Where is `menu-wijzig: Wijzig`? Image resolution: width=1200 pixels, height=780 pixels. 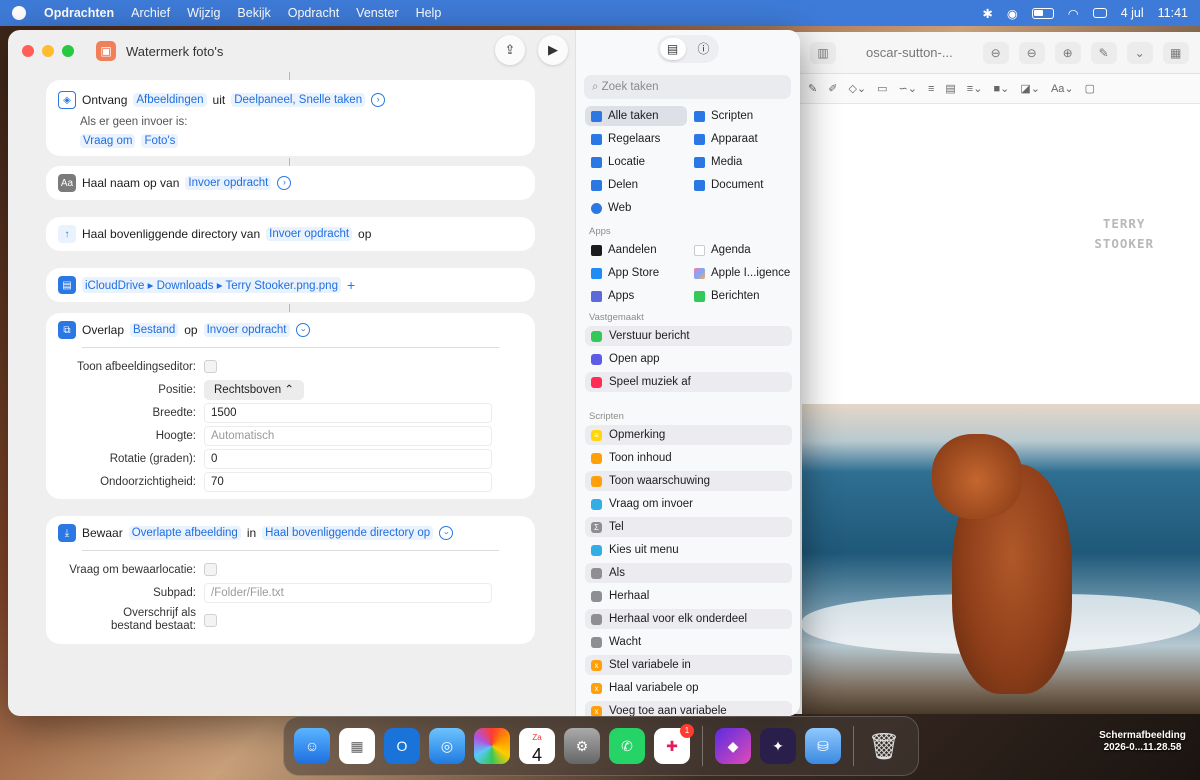 menu-wijzig: Wijzig is located at coordinates (203, 13).